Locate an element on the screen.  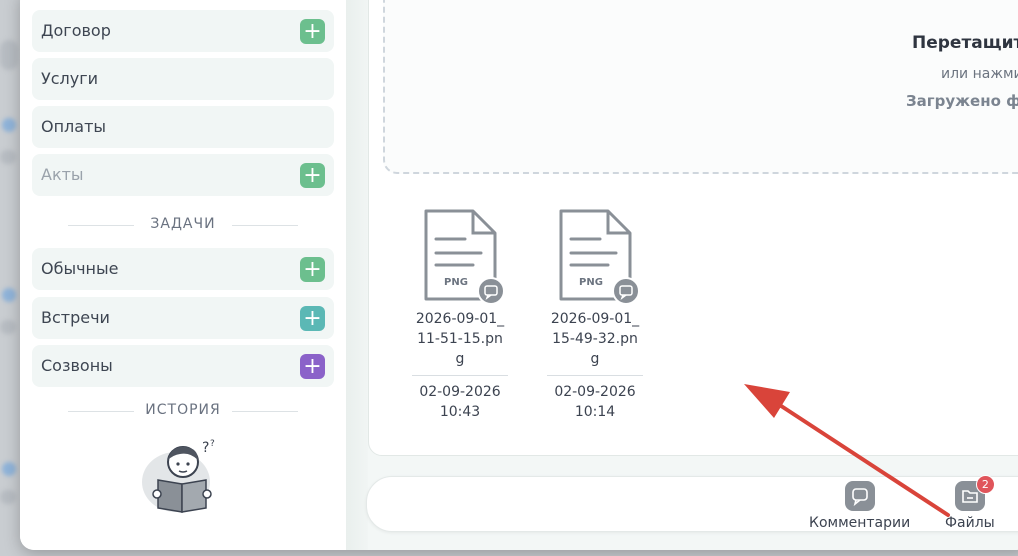
sidebar-item-label: Обычные is located at coordinates (80, 268).